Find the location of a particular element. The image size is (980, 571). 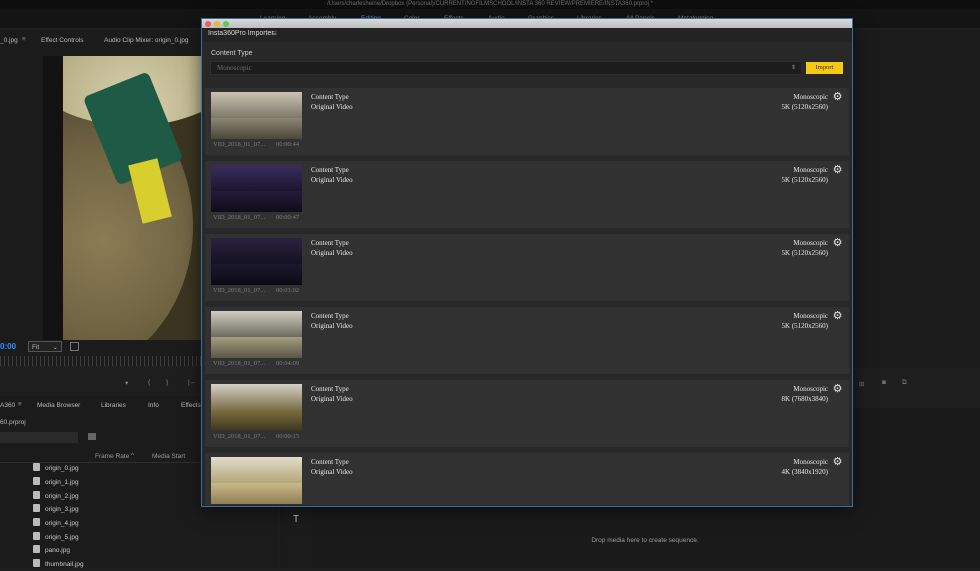

list-item: origin_3.jpg is located at coordinates (56, 510).